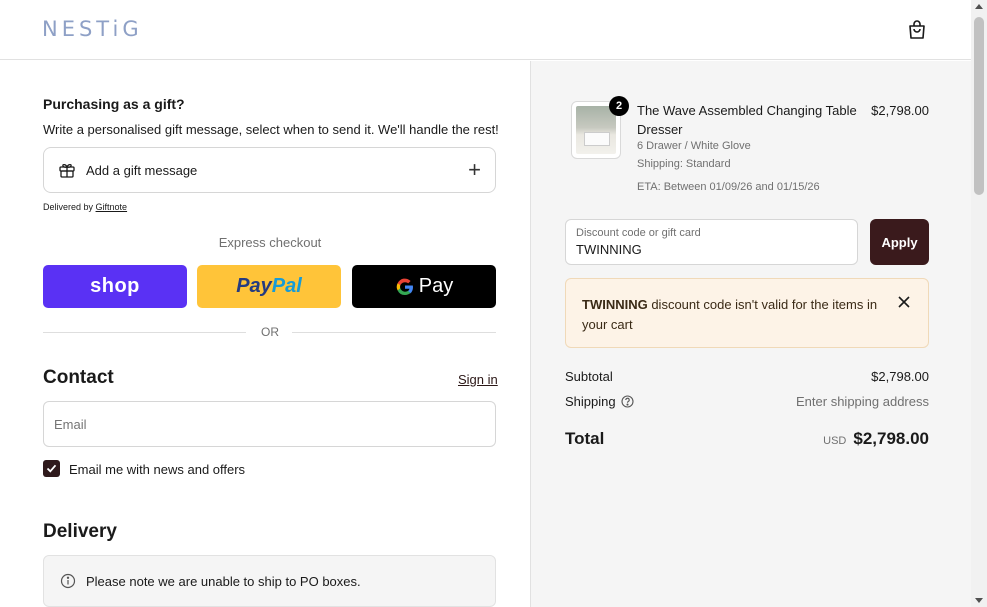 The width and height of the screenshot is (987, 607). I want to click on product-eta: ETA: Between 01/09/26 and 01/15/26, so click(728, 187).